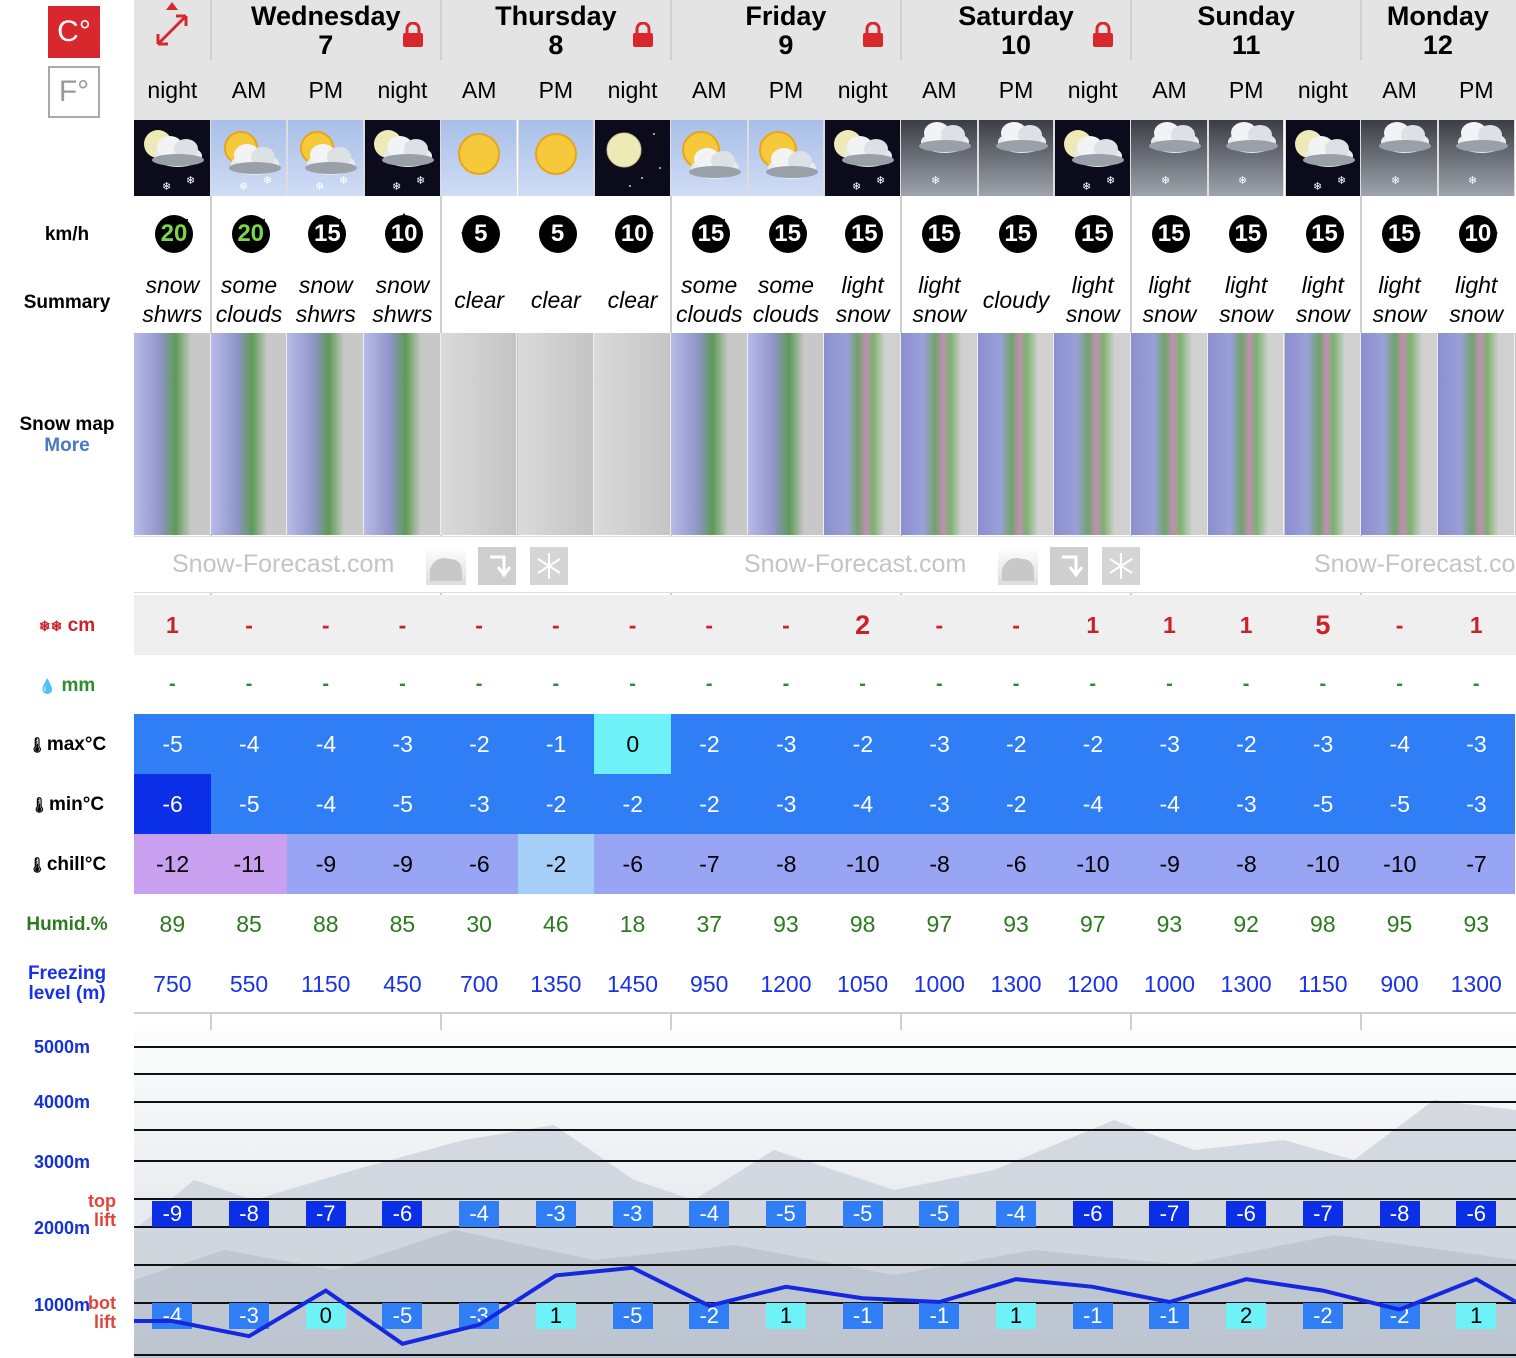 The width and height of the screenshot is (1516, 1358). Describe the element at coordinates (1323, 624) in the screenshot. I see `snow-amount: 5` at that location.